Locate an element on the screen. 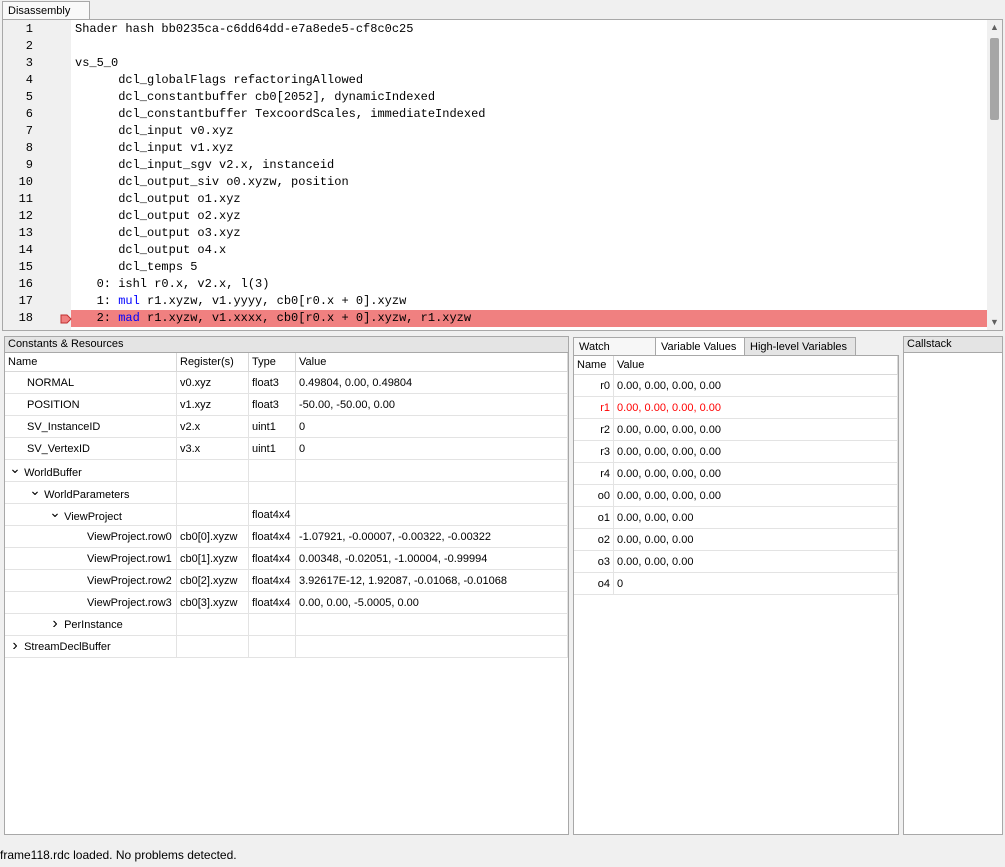 The image size is (1005, 867). constants-row: POSITION v1.xyz float3 -50.00, -50.00, 0.00 is located at coordinates (286, 404).